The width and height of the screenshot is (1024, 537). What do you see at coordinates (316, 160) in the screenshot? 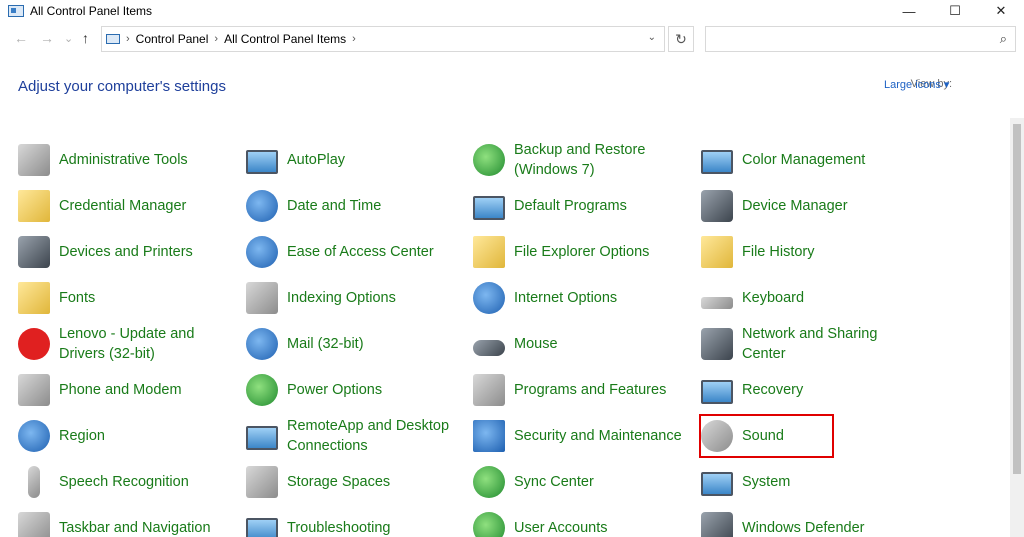
I see `item-label: AutoPlay` at bounding box center [316, 160].